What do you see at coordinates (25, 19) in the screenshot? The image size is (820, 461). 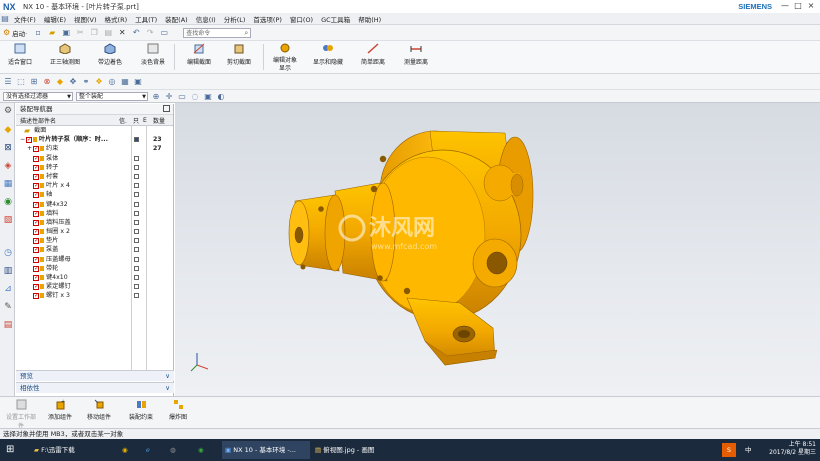 I see `menu-file: 文件(F)` at bounding box center [25, 19].